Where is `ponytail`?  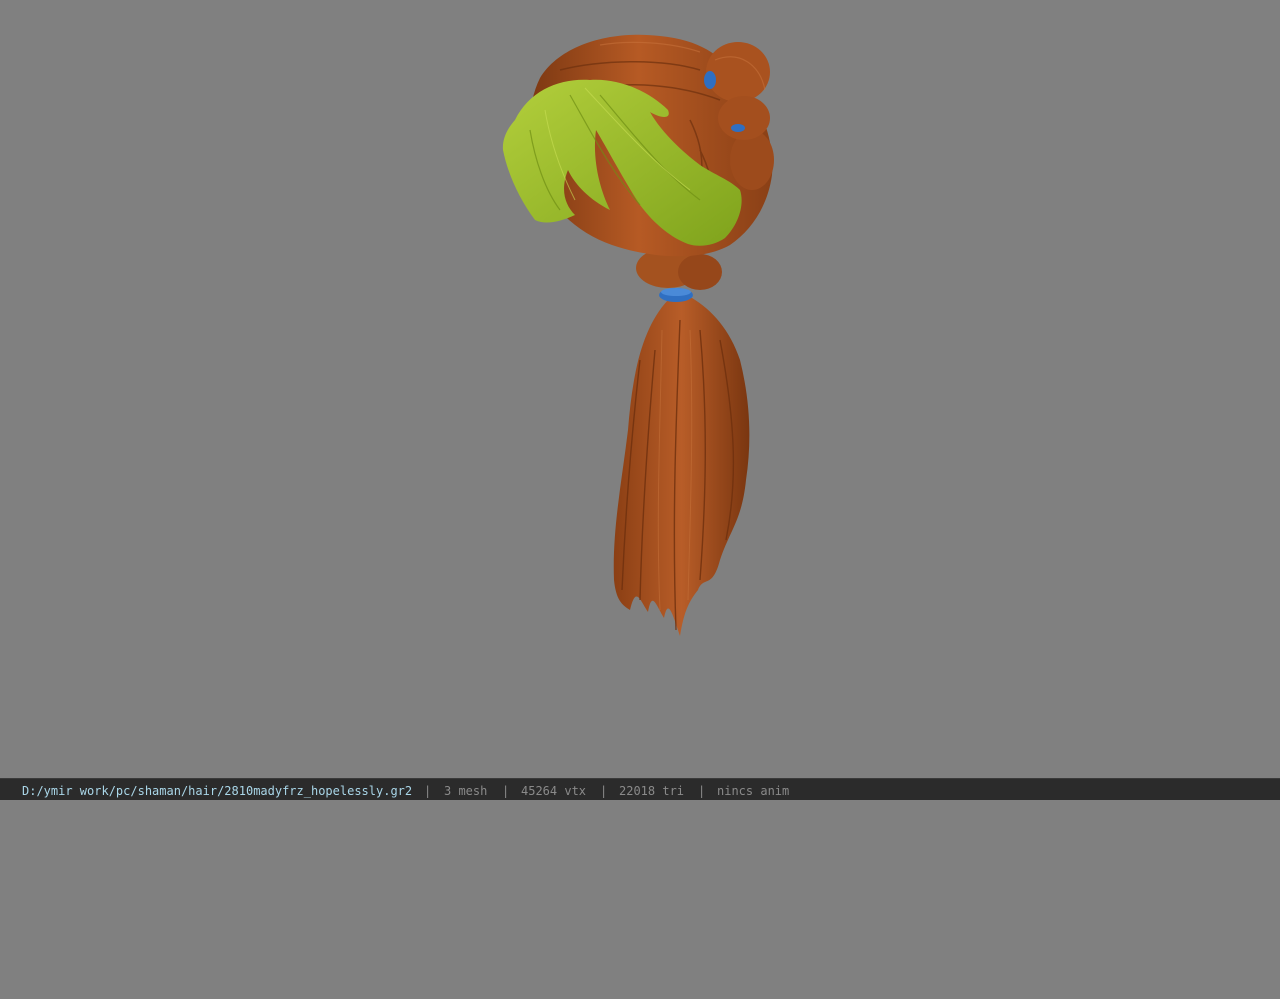
ponytail is located at coordinates (681, 467).